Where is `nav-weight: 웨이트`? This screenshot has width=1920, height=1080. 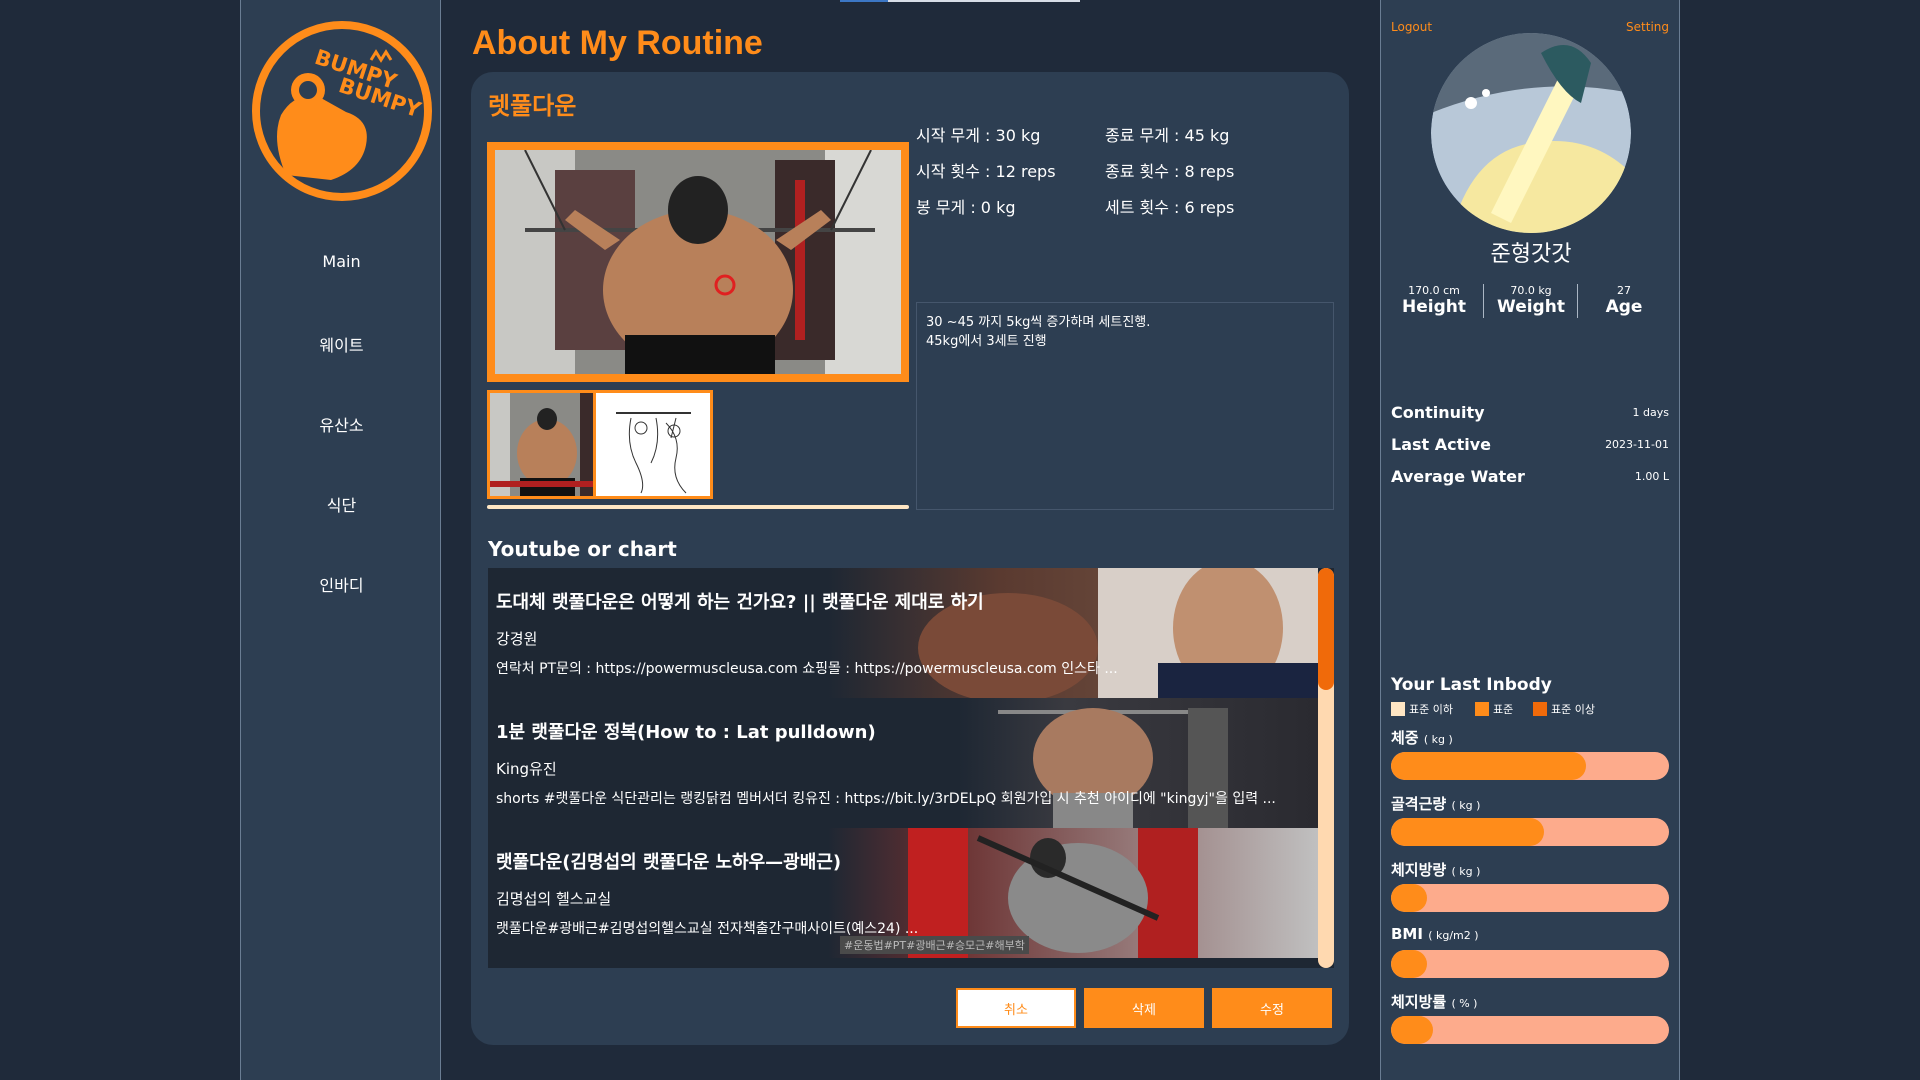
nav-weight: 웨이트 is located at coordinates (341, 344).